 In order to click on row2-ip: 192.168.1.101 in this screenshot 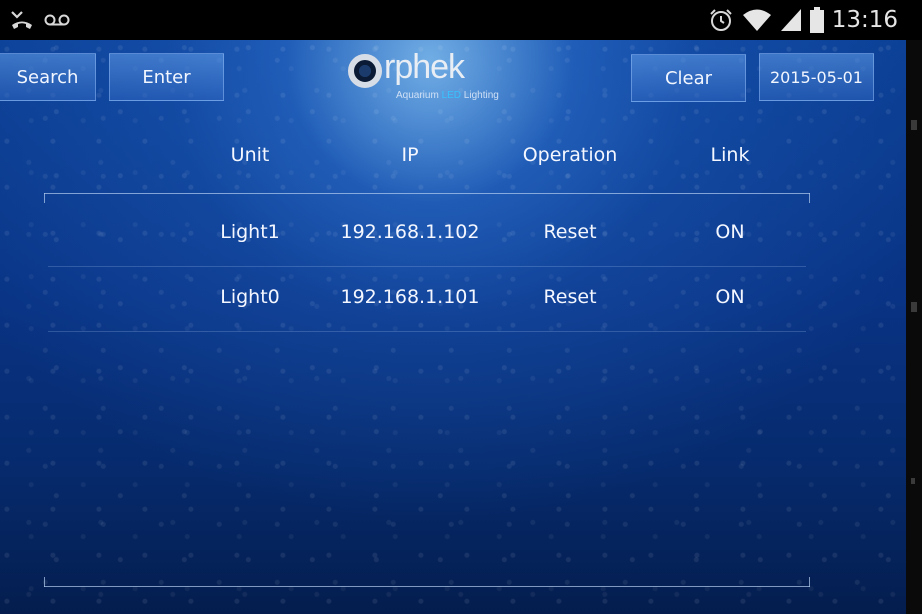, I will do `click(410, 297)`.